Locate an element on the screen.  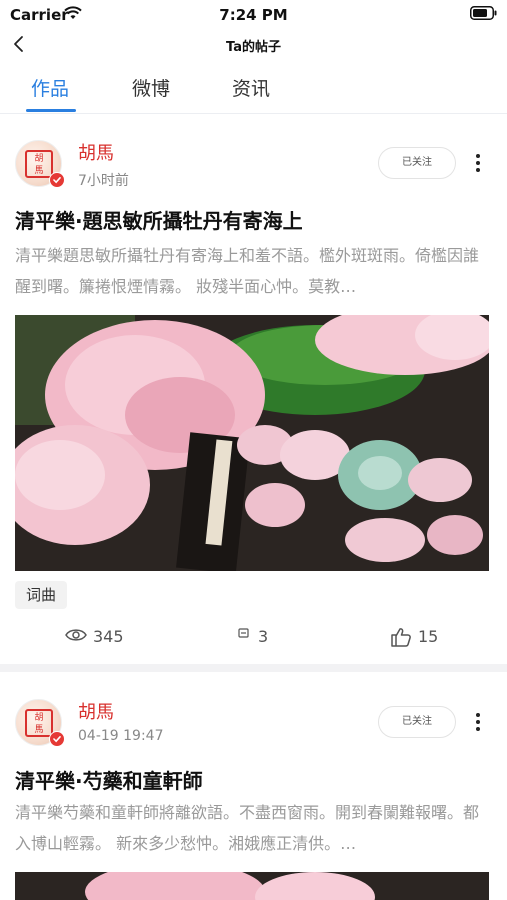
category-tag: 词曲 is located at coordinates (41, 595).